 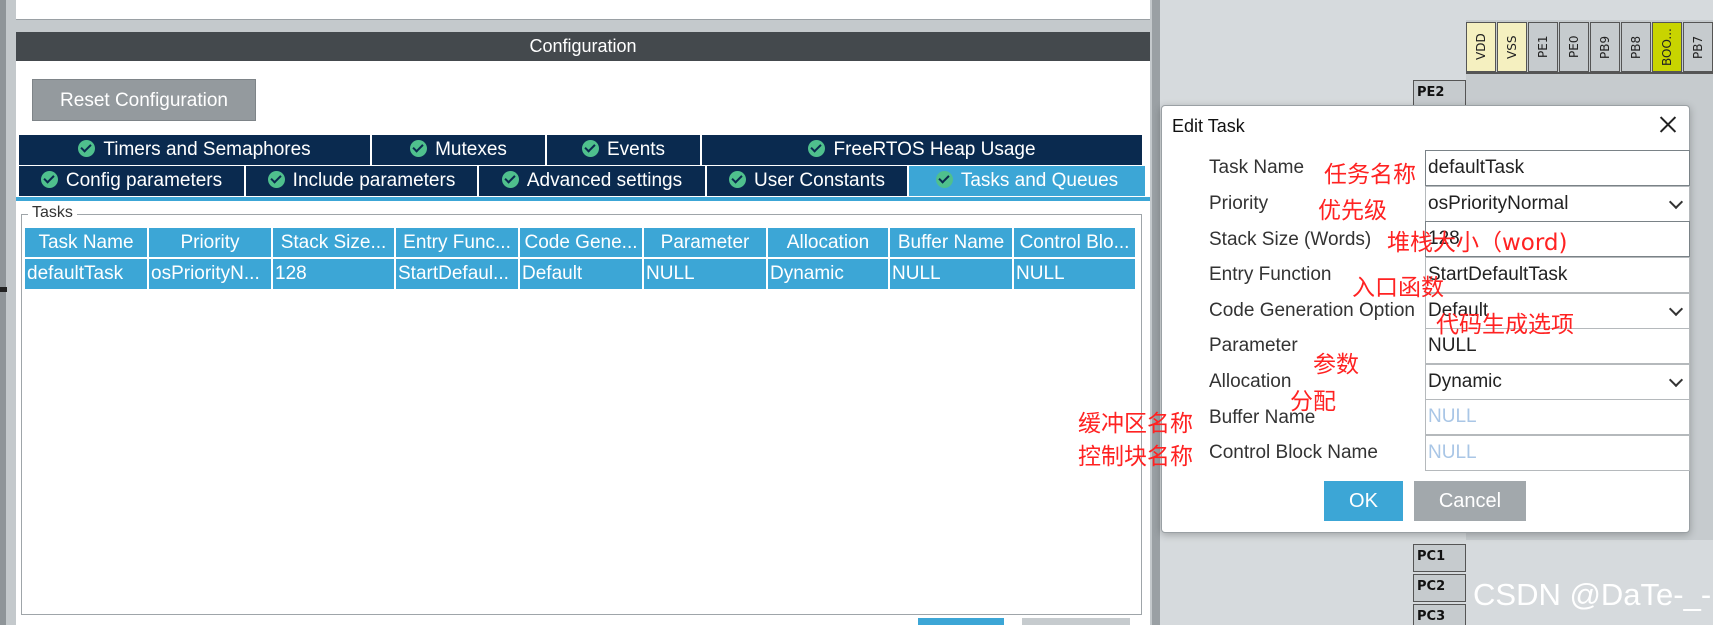 I want to click on pin-vss: VSS, so click(x=1512, y=47).